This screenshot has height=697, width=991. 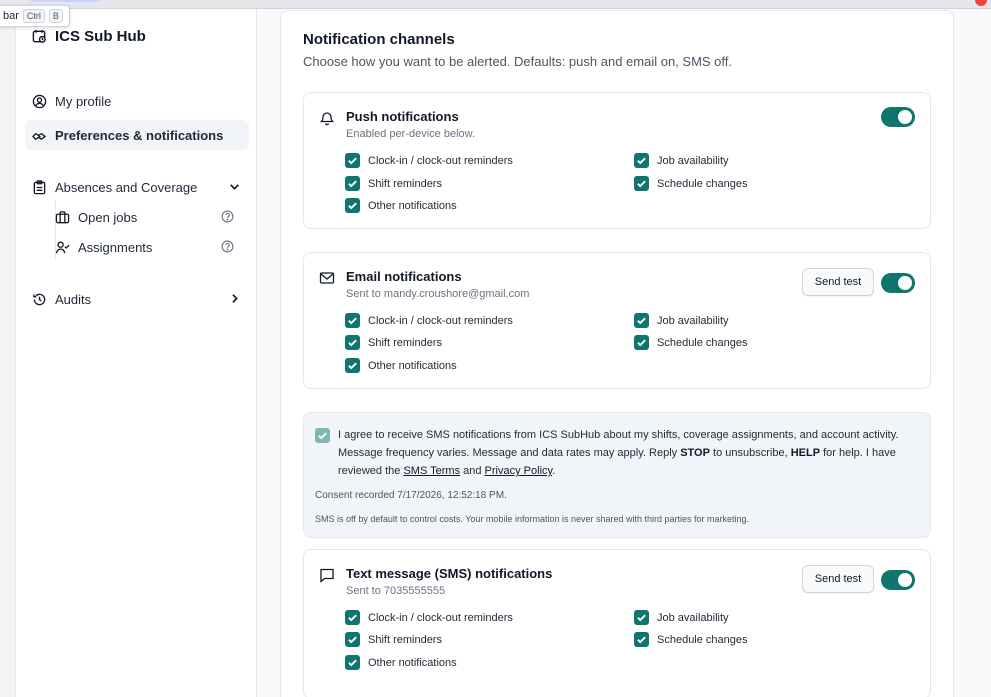 I want to click on email-toggle, so click(x=898, y=283).